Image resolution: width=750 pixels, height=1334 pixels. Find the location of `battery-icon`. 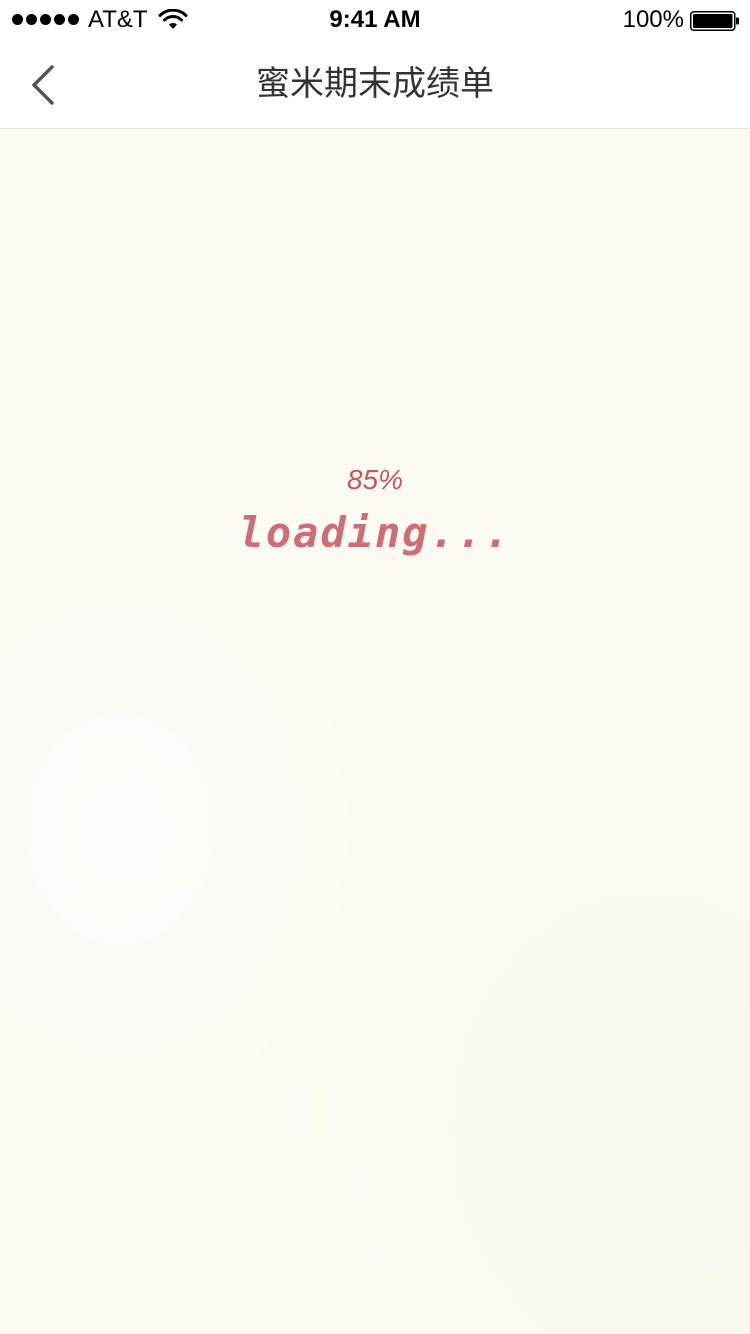

battery-icon is located at coordinates (714, 21).